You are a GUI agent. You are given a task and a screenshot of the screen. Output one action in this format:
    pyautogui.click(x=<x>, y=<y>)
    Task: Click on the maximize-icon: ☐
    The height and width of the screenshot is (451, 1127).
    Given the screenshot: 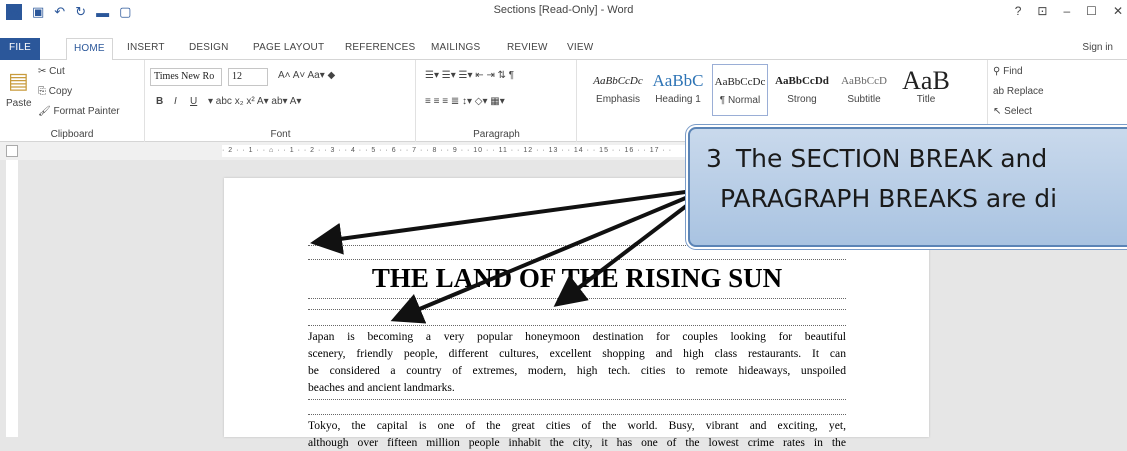 What is the action you would take?
    pyautogui.click(x=1091, y=11)
    